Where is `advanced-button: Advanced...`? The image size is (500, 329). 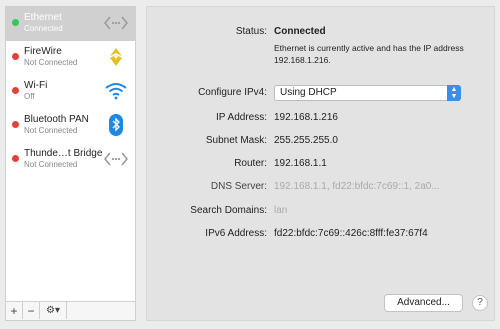
advanced-button: Advanced... is located at coordinates (423, 303).